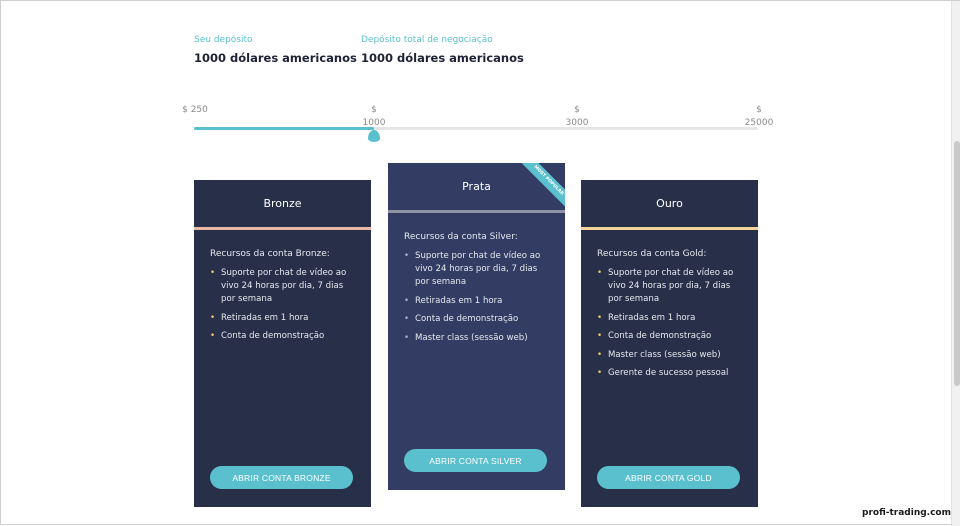 Image resolution: width=960 pixels, height=526 pixels. What do you see at coordinates (669, 203) in the screenshot?
I see `plan-name: Ouro` at bounding box center [669, 203].